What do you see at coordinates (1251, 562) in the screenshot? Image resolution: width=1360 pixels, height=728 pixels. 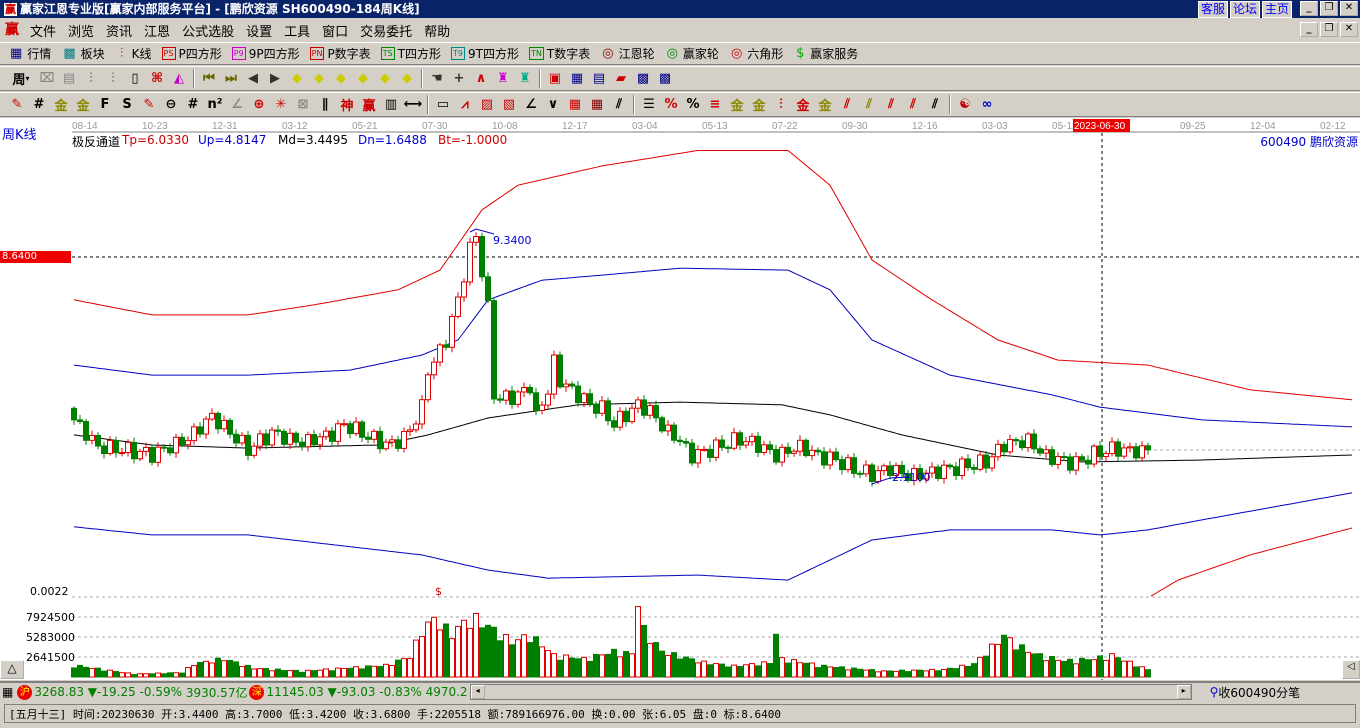 I see `band-line-bottom` at bounding box center [1251, 562].